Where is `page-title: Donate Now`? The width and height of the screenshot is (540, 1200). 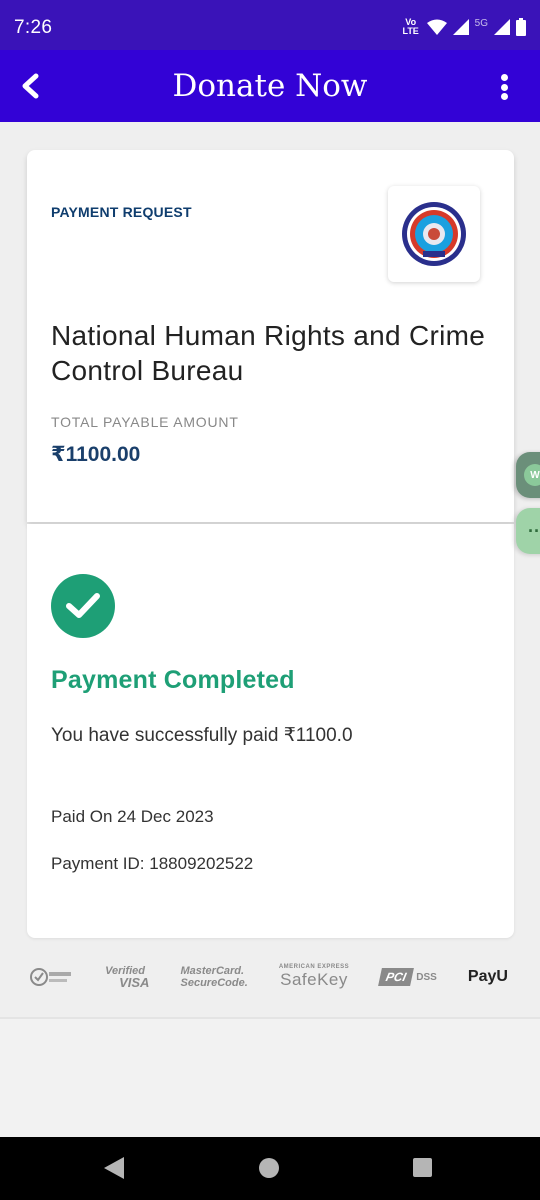 page-title: Donate Now is located at coordinates (270, 86).